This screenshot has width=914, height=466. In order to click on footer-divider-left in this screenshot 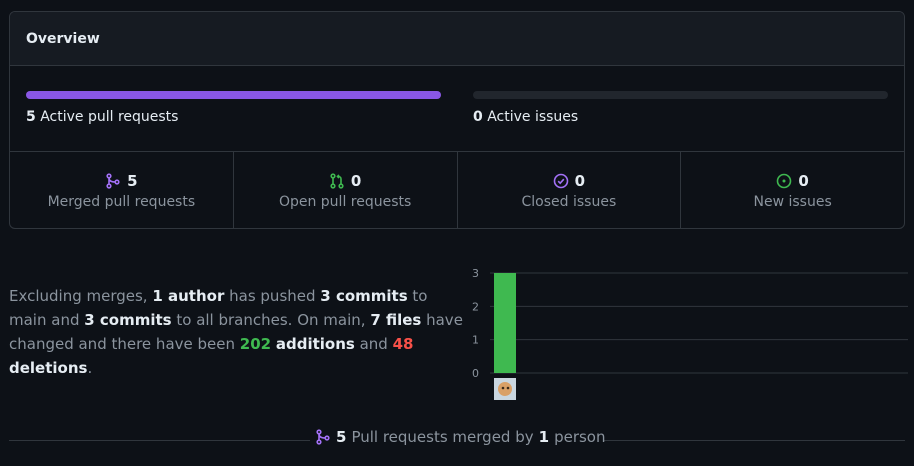, I will do `click(159, 440)`.